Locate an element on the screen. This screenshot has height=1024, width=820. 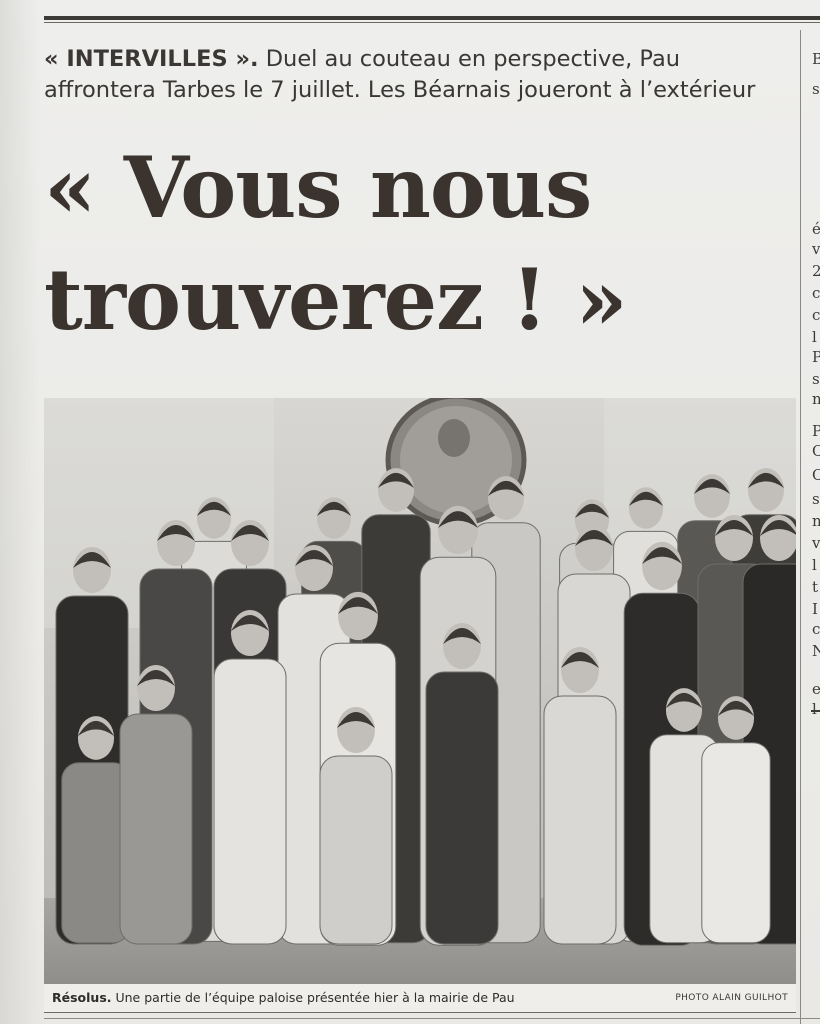
adjacent-column-fragment: I is located at coordinates (815, 609).